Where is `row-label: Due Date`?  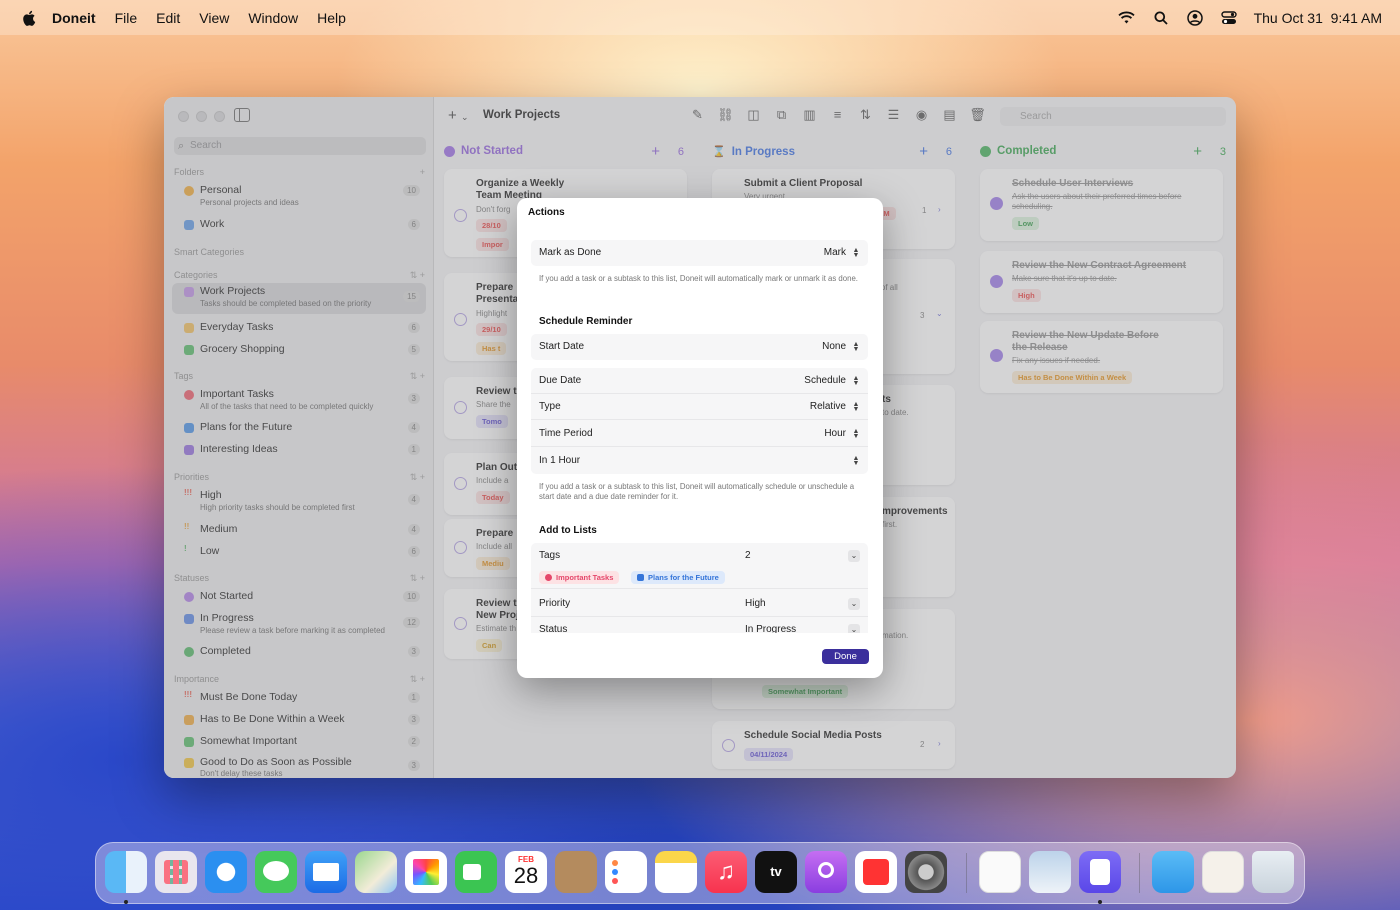 row-label: Due Date is located at coordinates (560, 380).